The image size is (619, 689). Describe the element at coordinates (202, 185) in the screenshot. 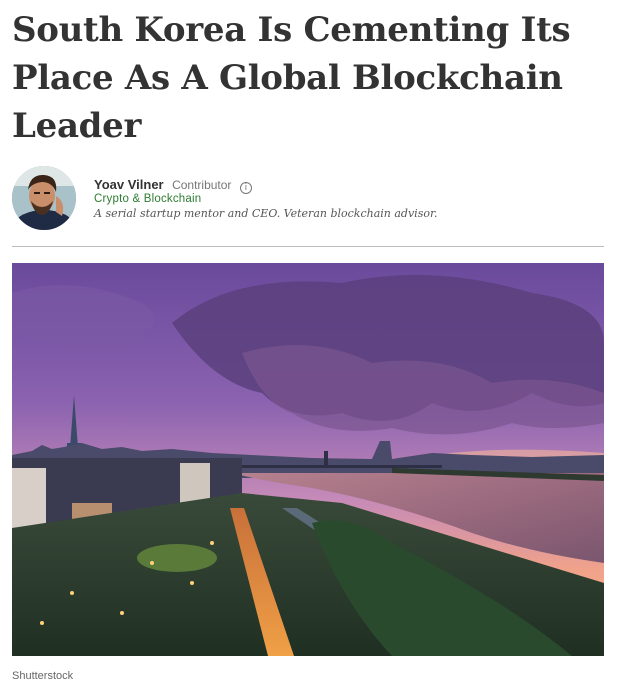

I see `author-role: Contributor` at that location.